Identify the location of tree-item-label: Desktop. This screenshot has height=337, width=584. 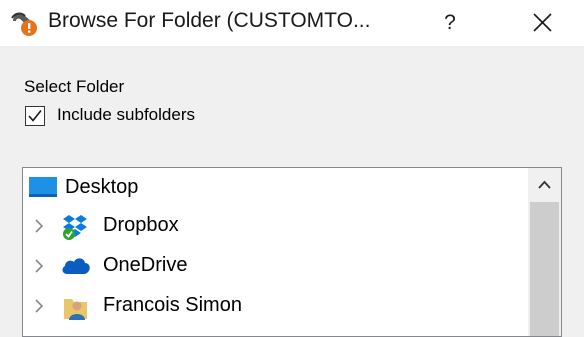
(102, 187).